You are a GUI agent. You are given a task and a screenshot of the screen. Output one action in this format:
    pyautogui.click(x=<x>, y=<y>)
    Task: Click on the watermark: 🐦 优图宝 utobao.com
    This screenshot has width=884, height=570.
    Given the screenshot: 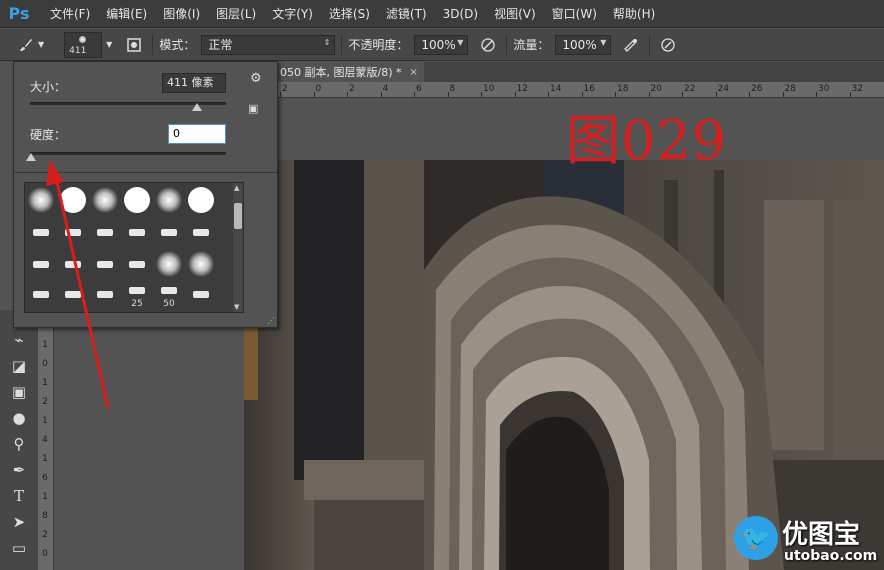 What is the action you would take?
    pyautogui.click(x=805, y=540)
    